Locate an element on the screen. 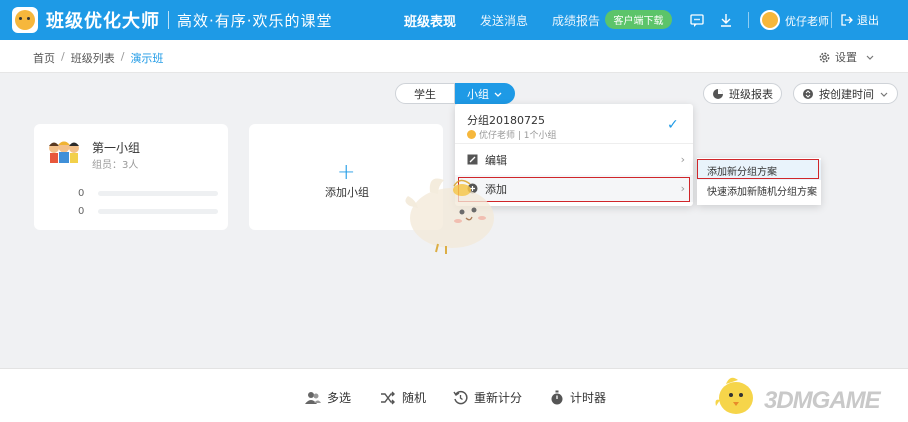 The image size is (908, 422). stopwatch-icon is located at coordinates (557, 397).